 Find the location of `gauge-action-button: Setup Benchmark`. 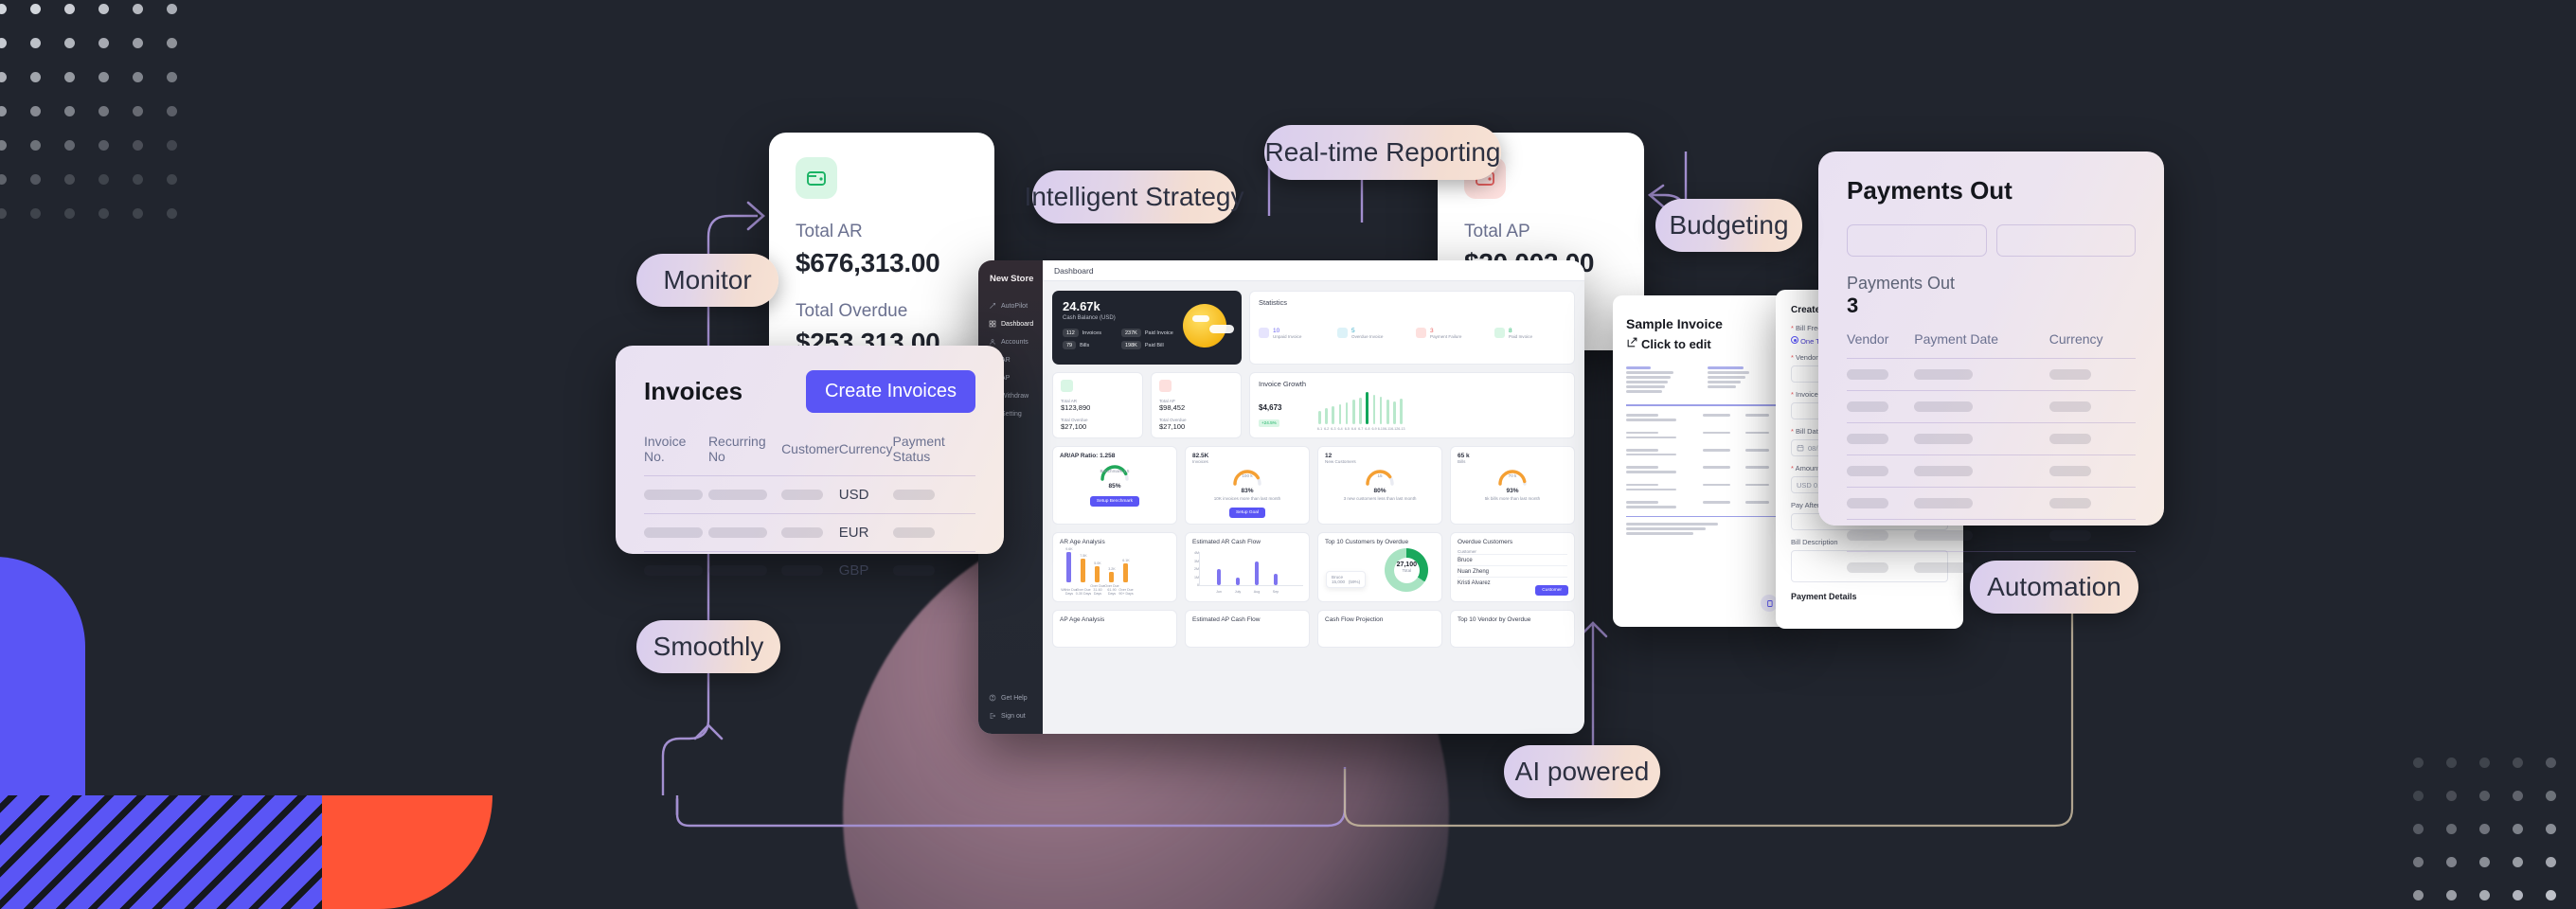

gauge-action-button: Setup Benchmark is located at coordinates (1114, 501).